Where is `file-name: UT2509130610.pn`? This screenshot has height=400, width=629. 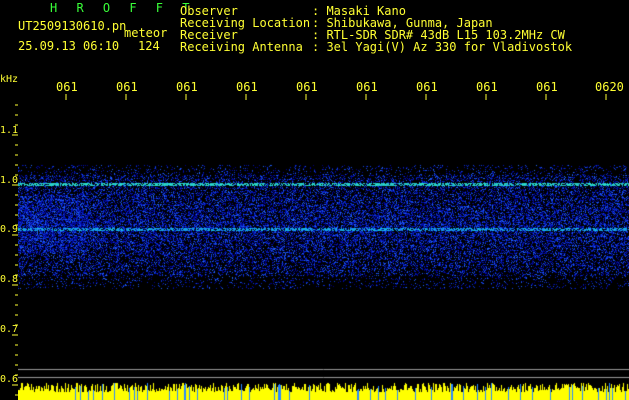
file-name: UT2509130610.pn is located at coordinates (72, 26).